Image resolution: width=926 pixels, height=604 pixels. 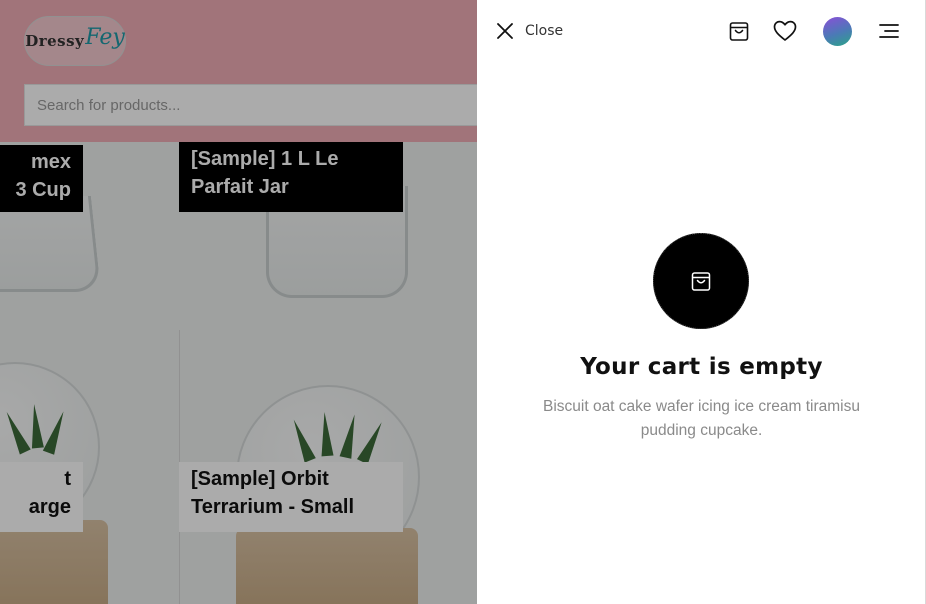 I want to click on close-icon, so click(x=505, y=31).